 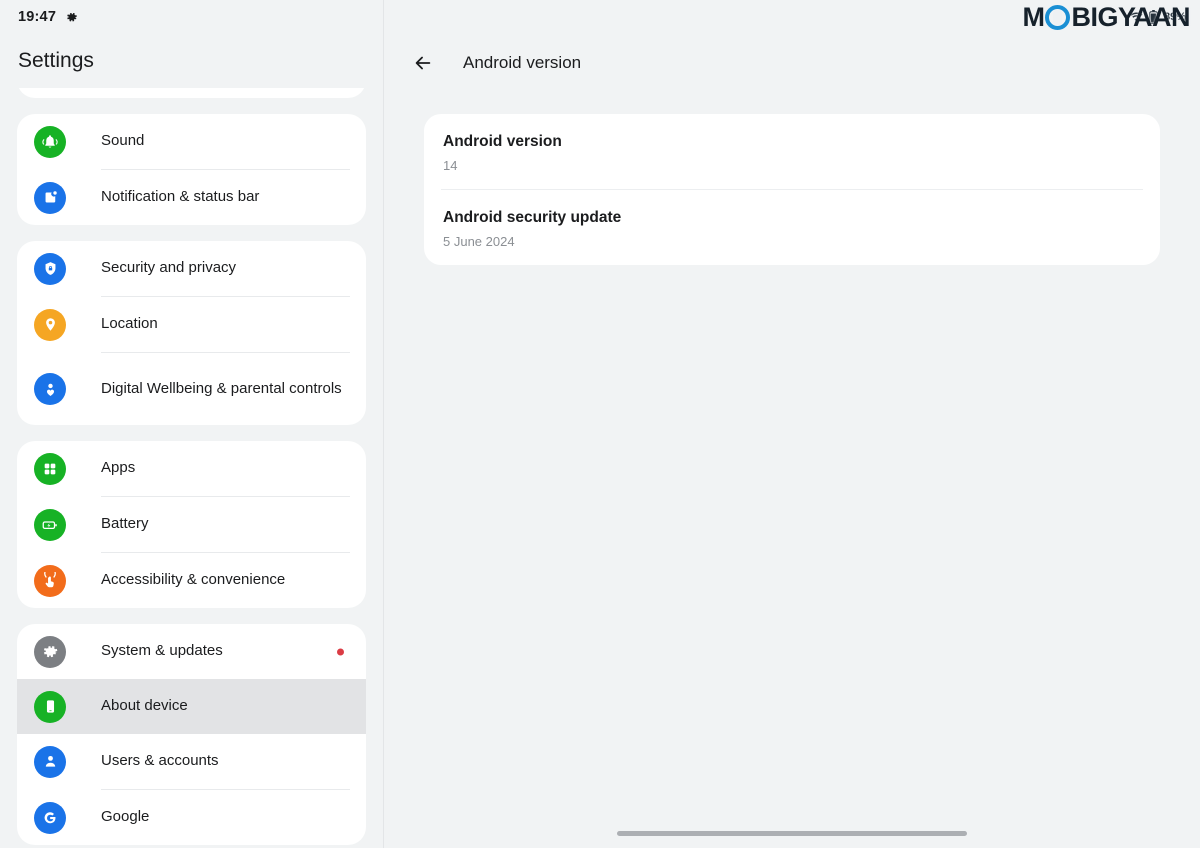 I want to click on sidebar-item-google: Google, so click(x=191, y=817).